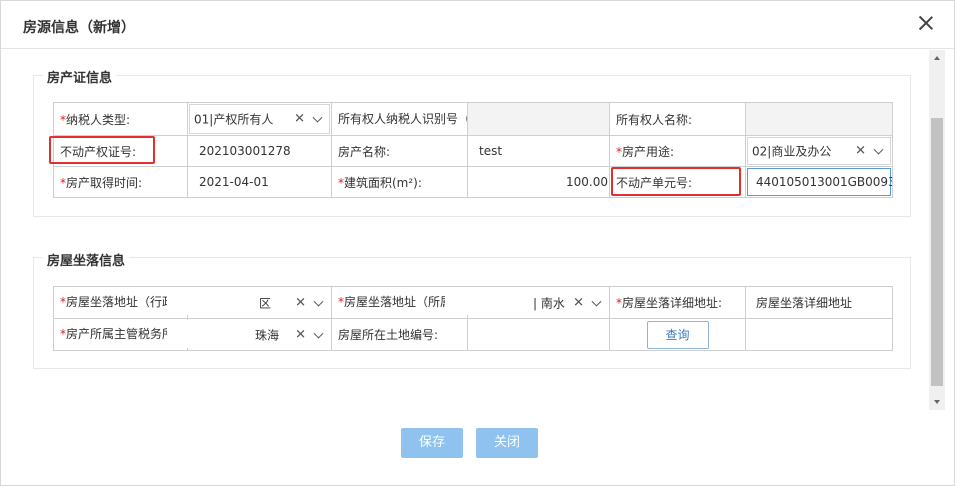  Describe the element at coordinates (259, 151) in the screenshot. I see `cert-no-field: 202103001278` at that location.